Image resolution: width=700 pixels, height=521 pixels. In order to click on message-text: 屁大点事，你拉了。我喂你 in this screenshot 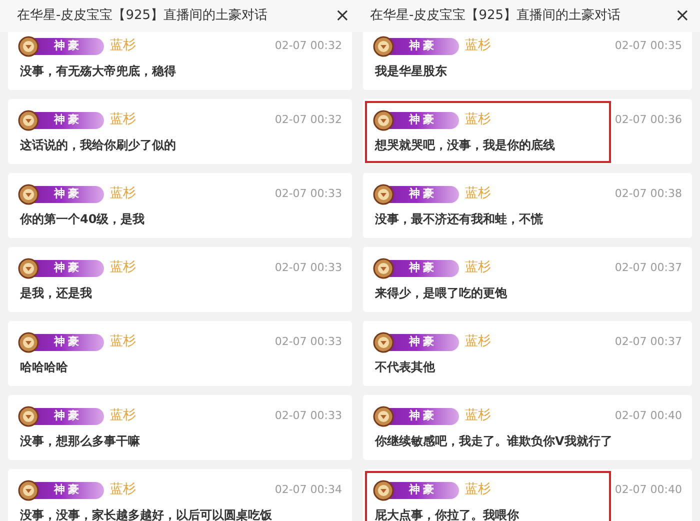, I will do `click(447, 514)`.